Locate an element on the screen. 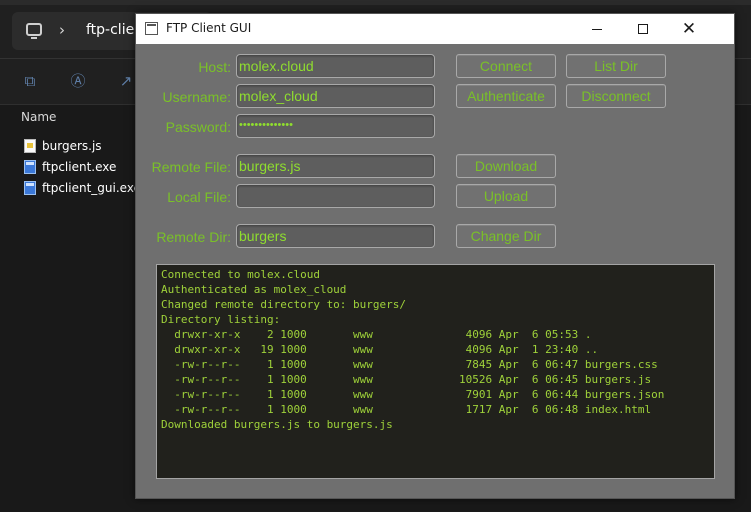 The image size is (751, 512). download-button: Download is located at coordinates (506, 166).